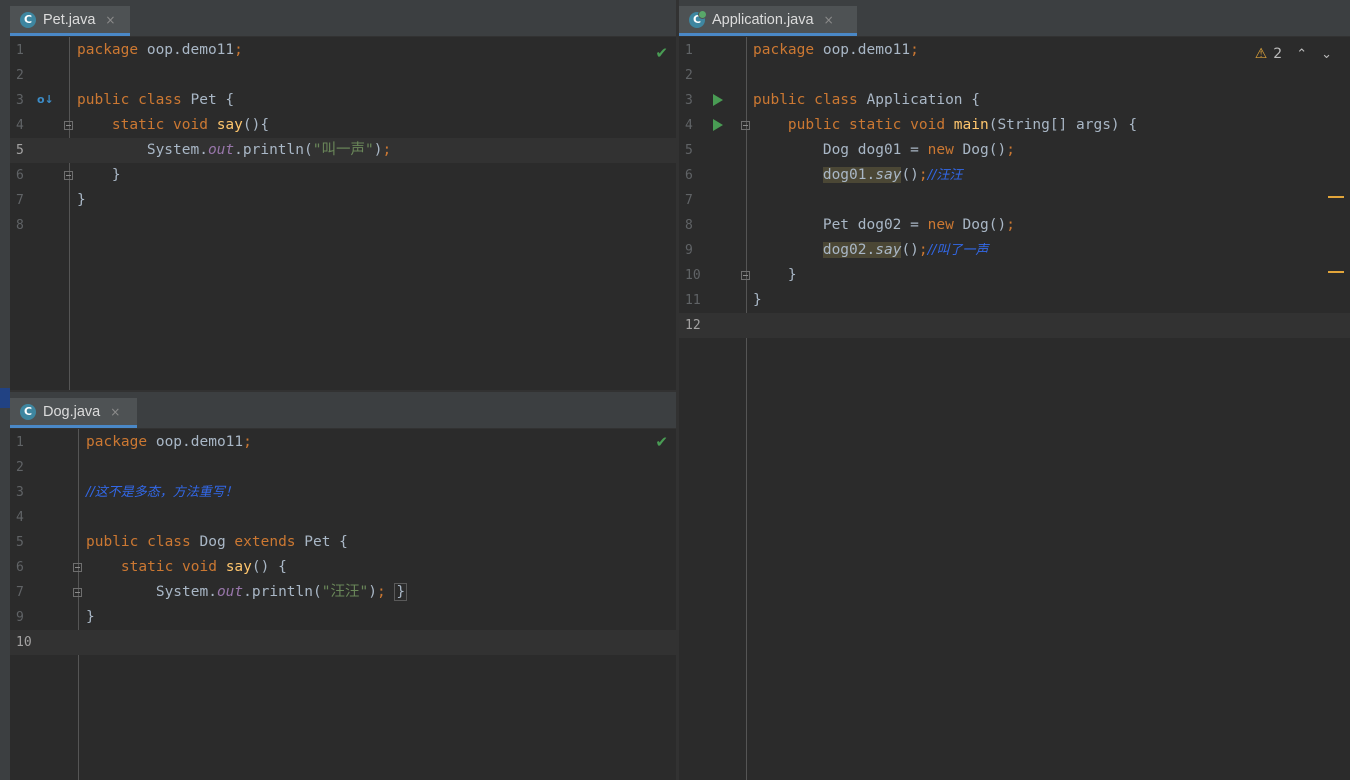  What do you see at coordinates (70, 21) in the screenshot?
I see `tab-pet-java: C Pet.java ×` at bounding box center [70, 21].